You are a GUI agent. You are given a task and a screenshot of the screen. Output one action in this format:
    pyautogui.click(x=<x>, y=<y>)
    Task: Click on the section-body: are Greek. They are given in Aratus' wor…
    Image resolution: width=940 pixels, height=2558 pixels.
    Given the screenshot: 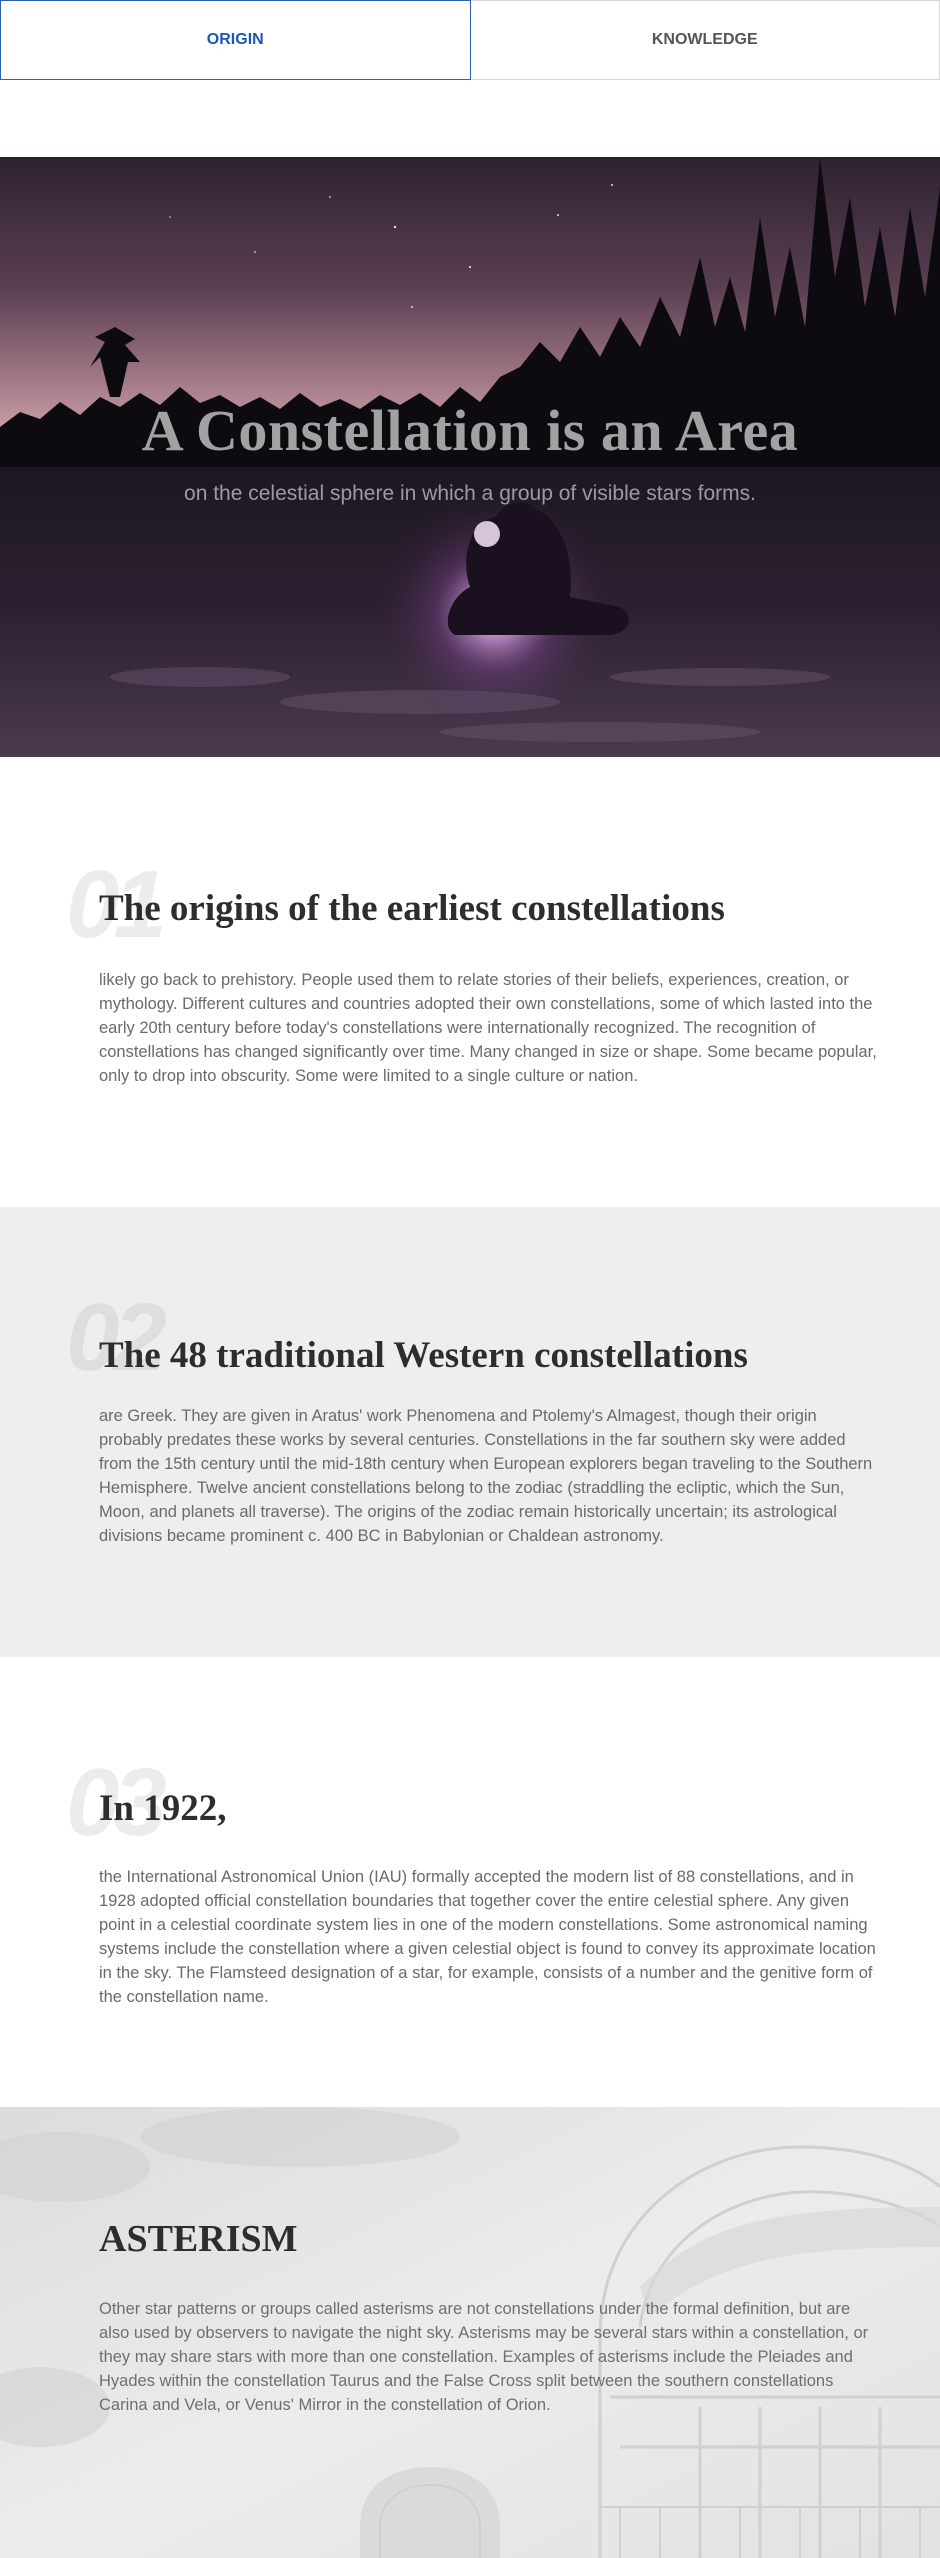 What is the action you would take?
    pyautogui.click(x=486, y=1476)
    